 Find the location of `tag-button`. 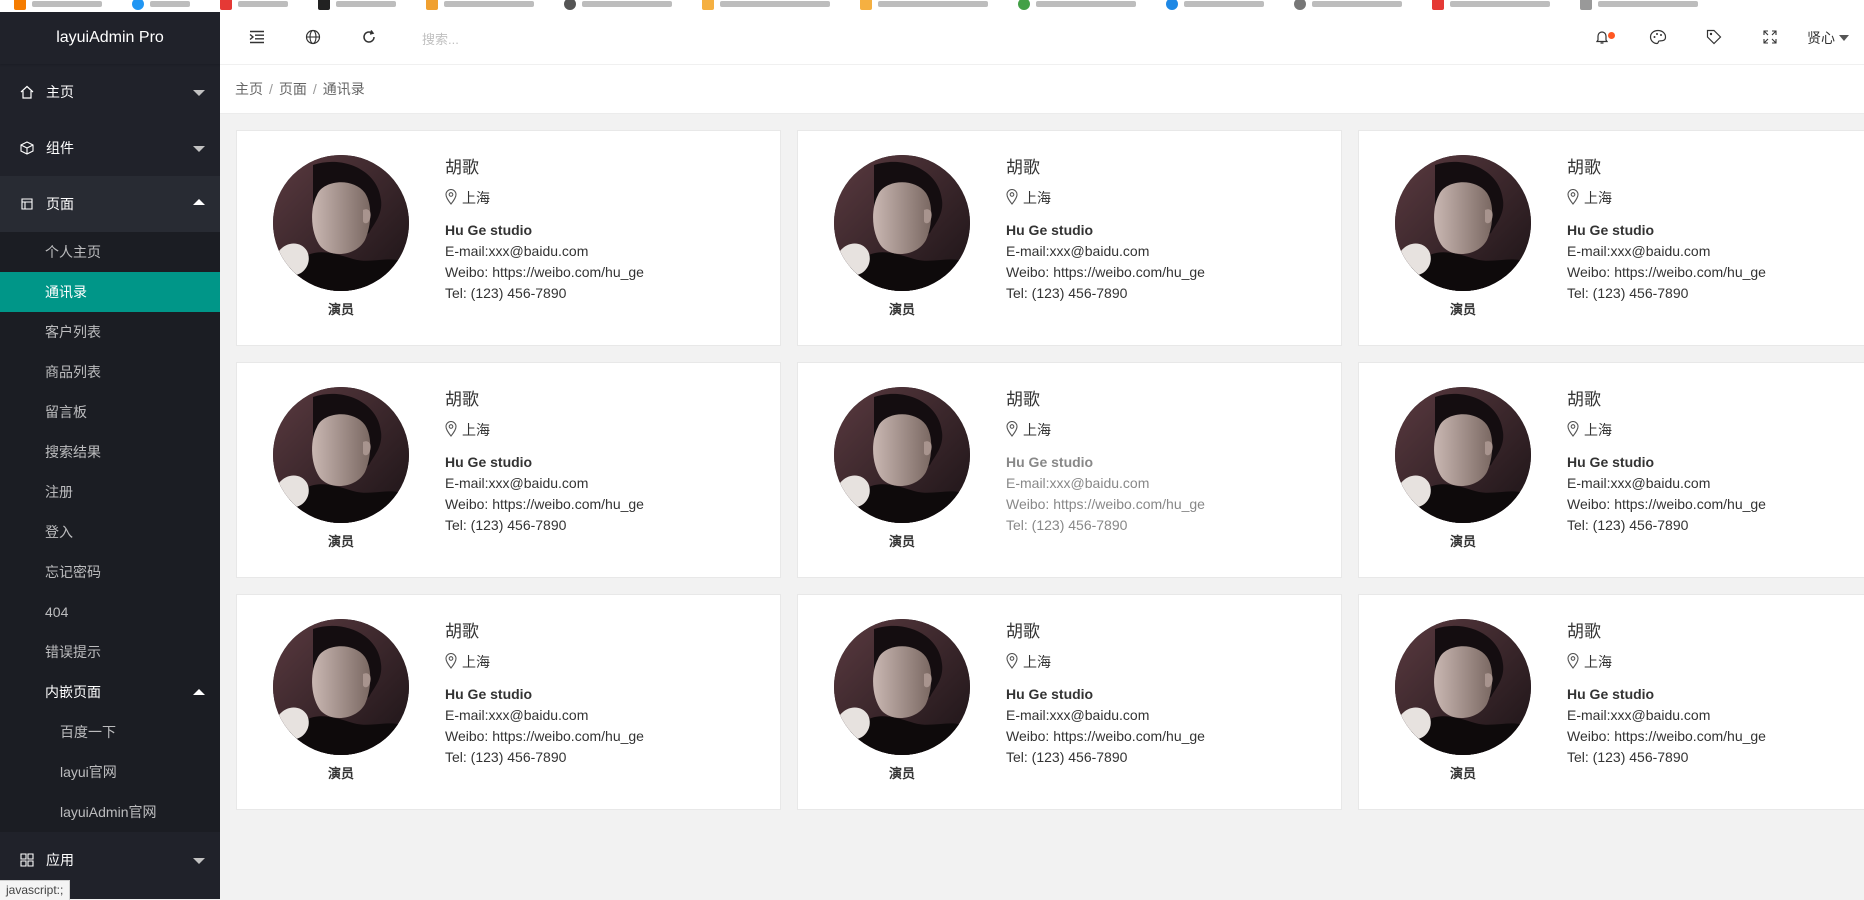

tag-button is located at coordinates (1714, 38).